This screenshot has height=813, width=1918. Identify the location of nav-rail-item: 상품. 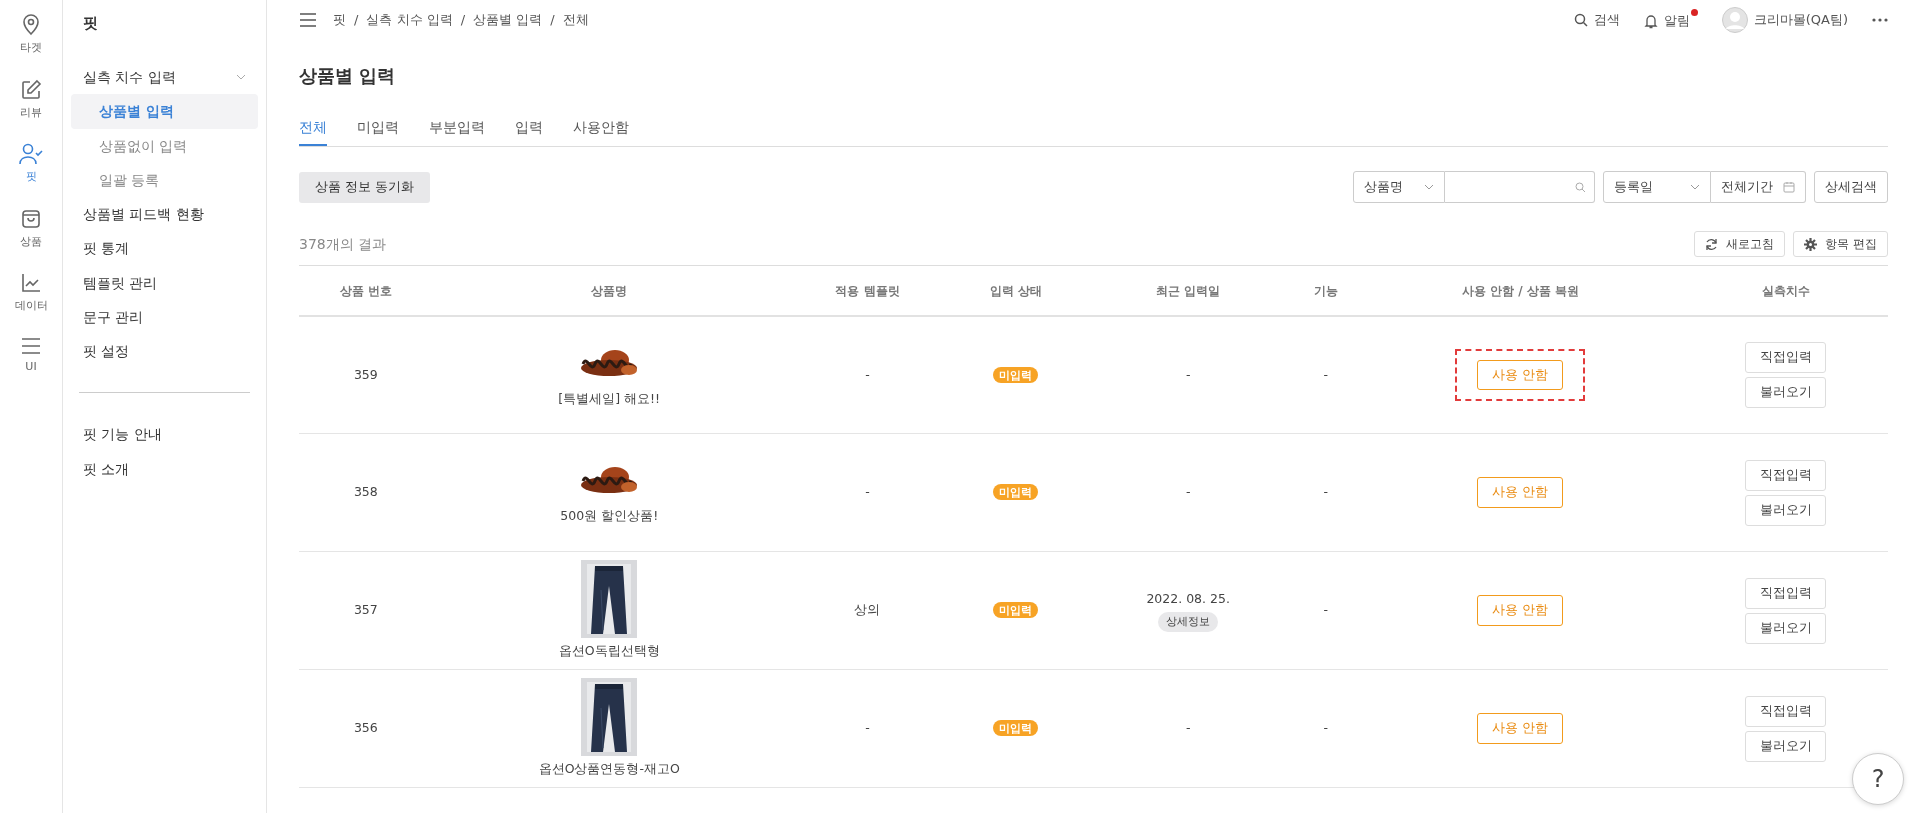
(31, 227).